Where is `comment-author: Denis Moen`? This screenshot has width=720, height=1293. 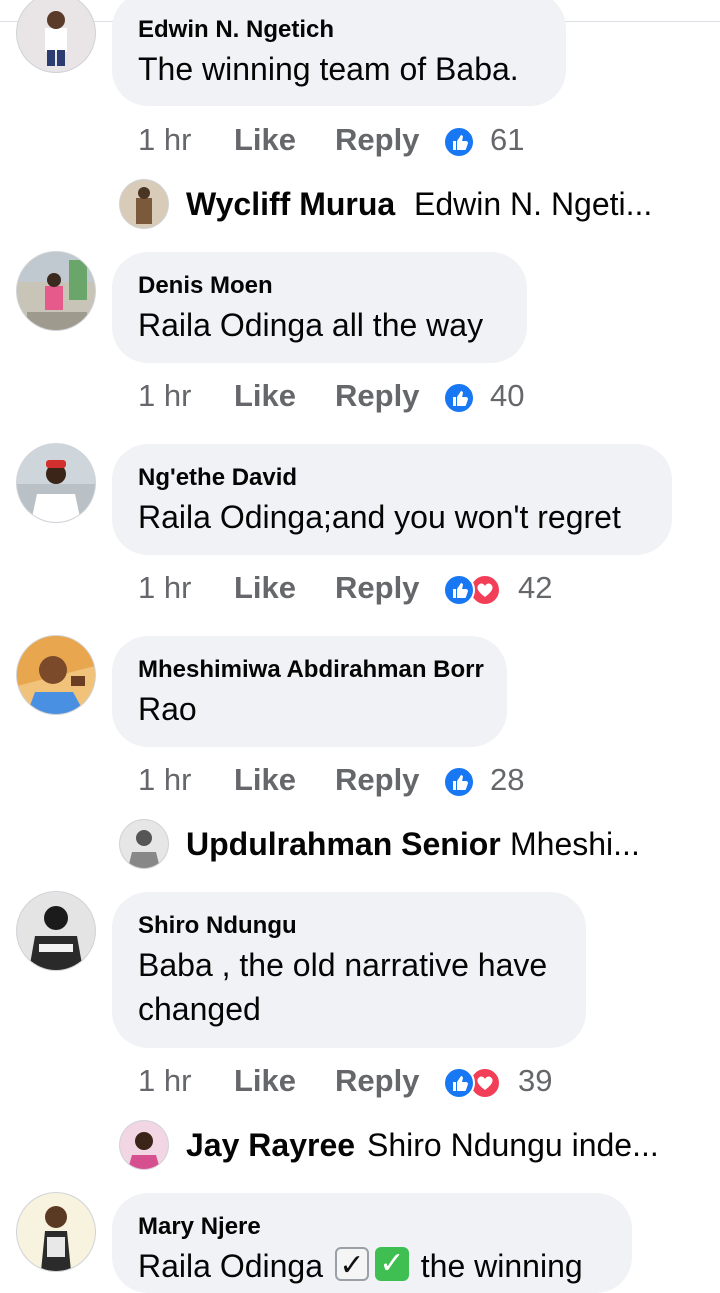 comment-author: Denis Moen is located at coordinates (205, 286).